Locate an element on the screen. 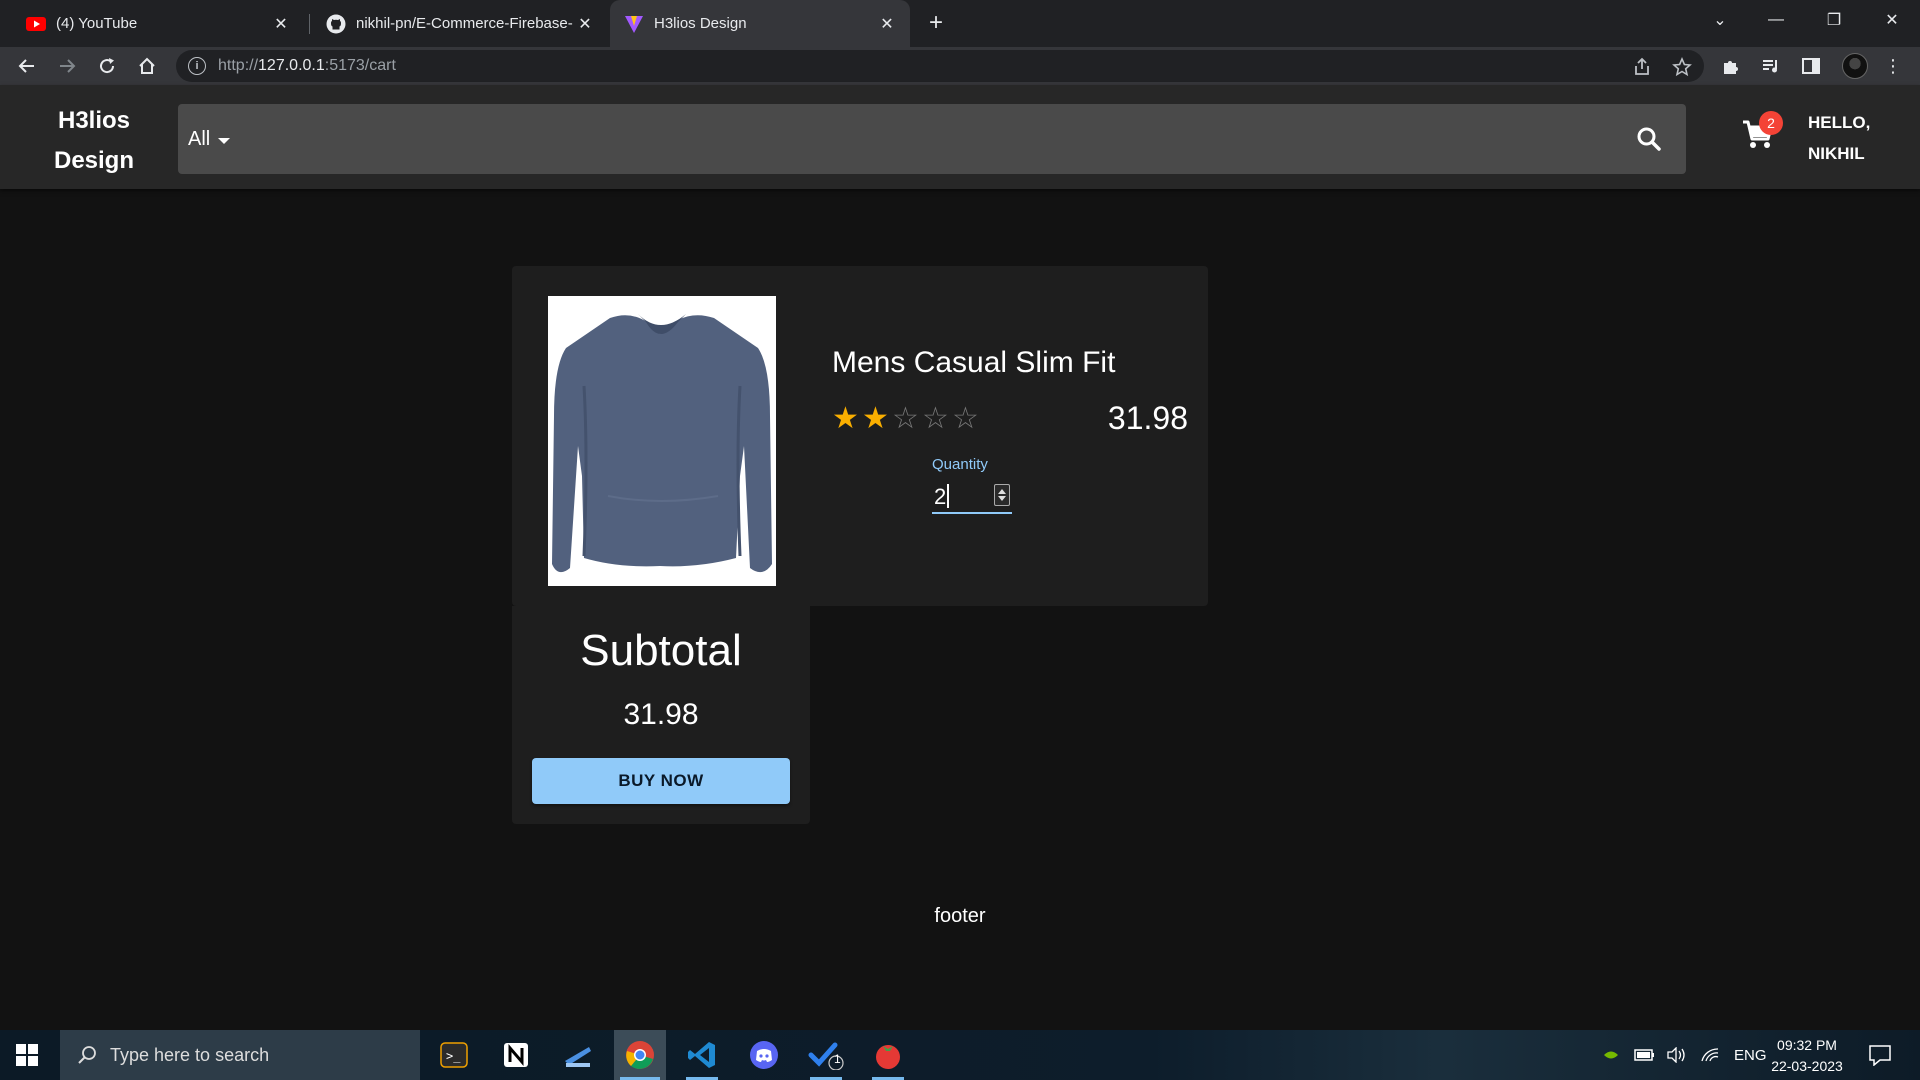 This screenshot has height=1080, width=1920. reload-button is located at coordinates (107, 66).